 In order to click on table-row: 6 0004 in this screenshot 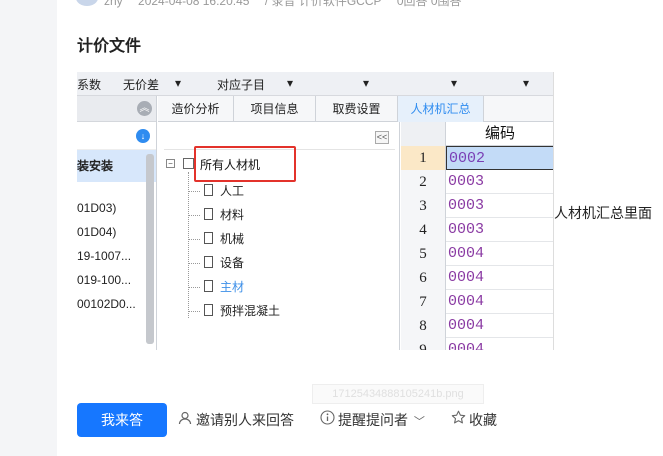, I will do `click(477, 278)`.